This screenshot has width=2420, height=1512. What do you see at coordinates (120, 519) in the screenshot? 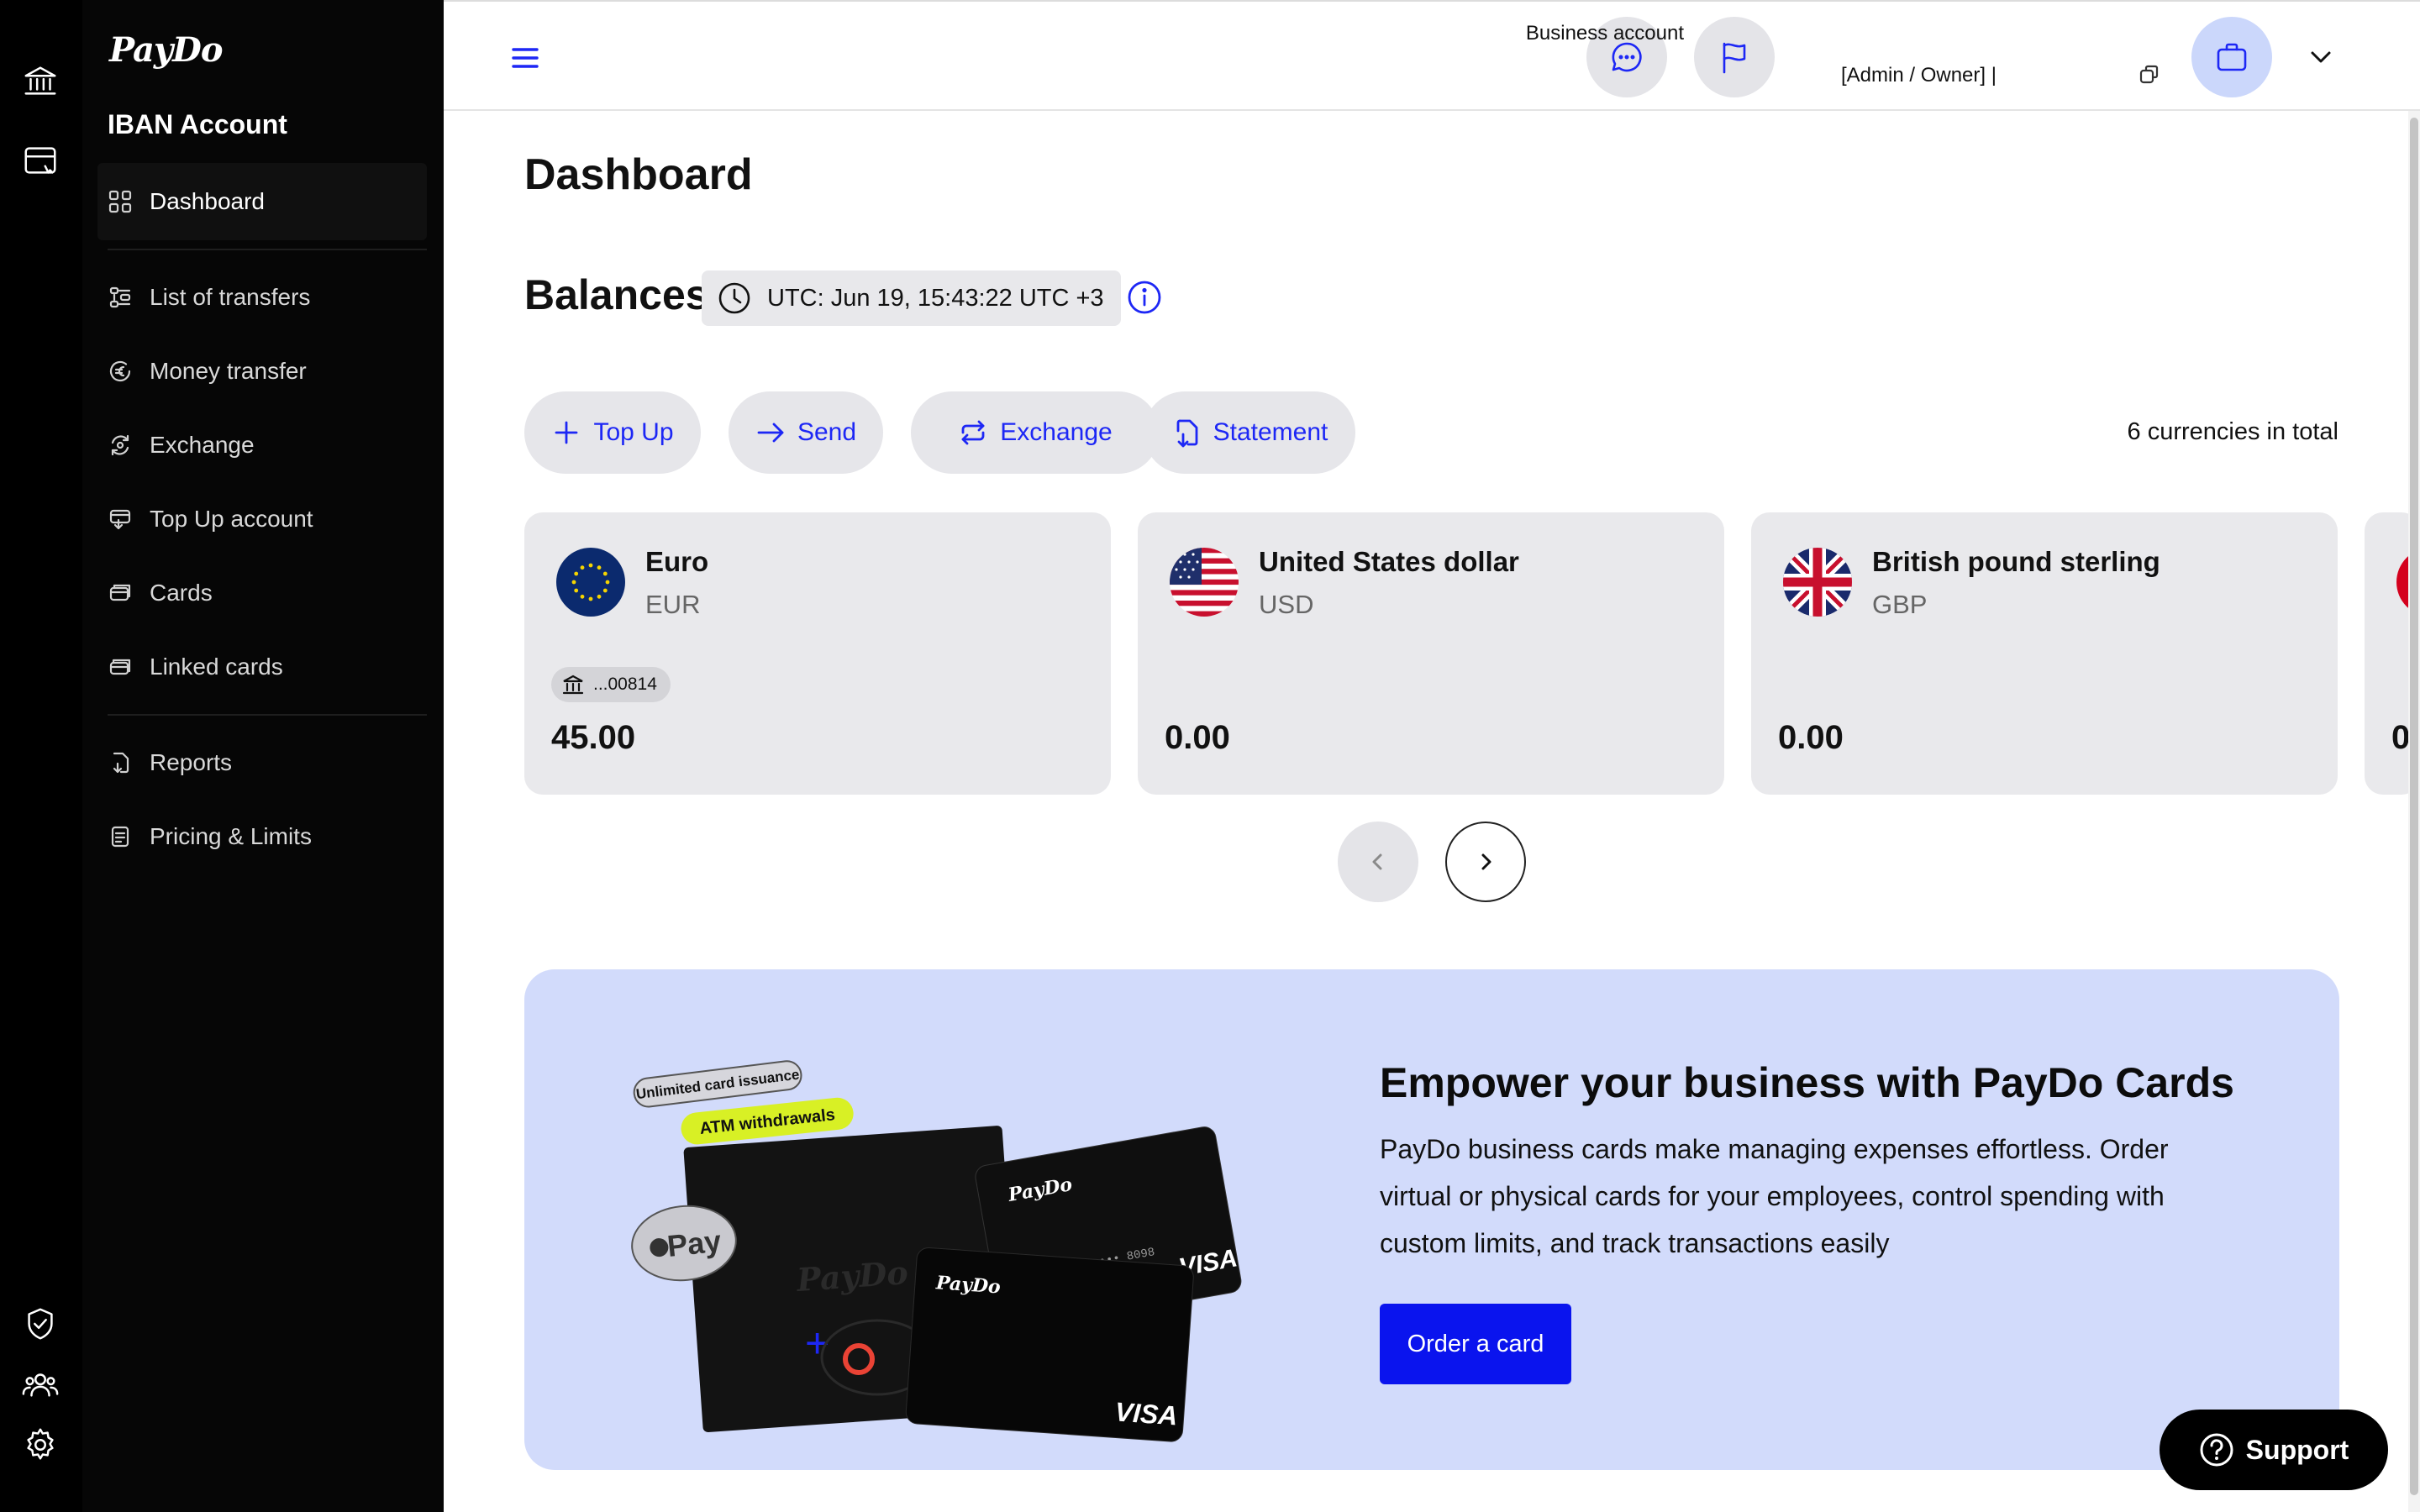
I see `topup-icon` at bounding box center [120, 519].